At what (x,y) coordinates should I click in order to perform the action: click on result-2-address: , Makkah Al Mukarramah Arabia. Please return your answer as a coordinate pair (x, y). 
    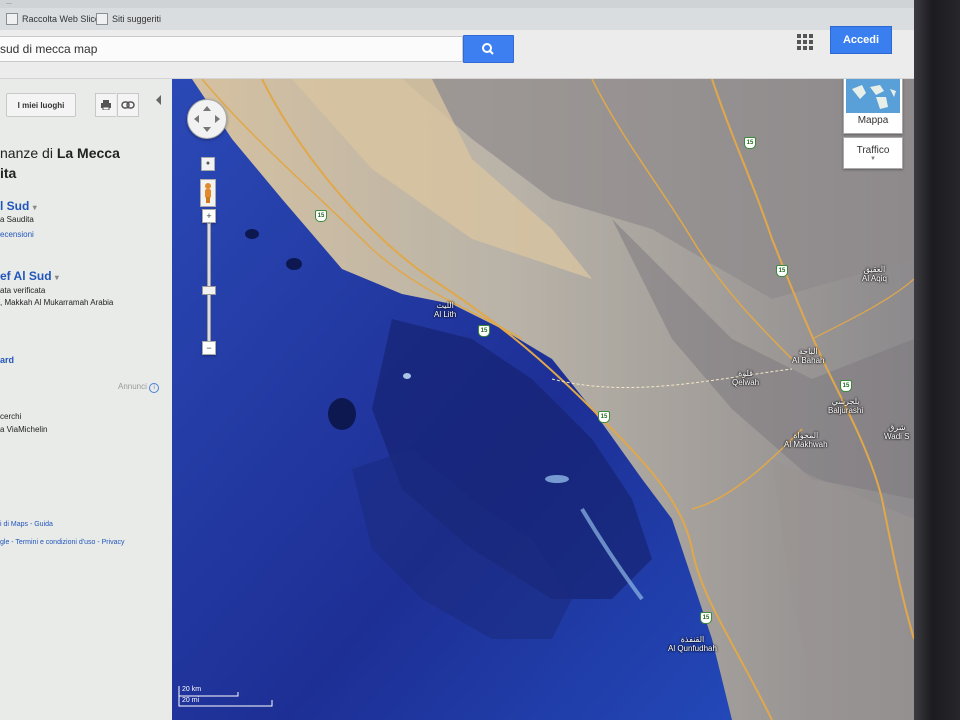
    Looking at the image, I should click on (57, 302).